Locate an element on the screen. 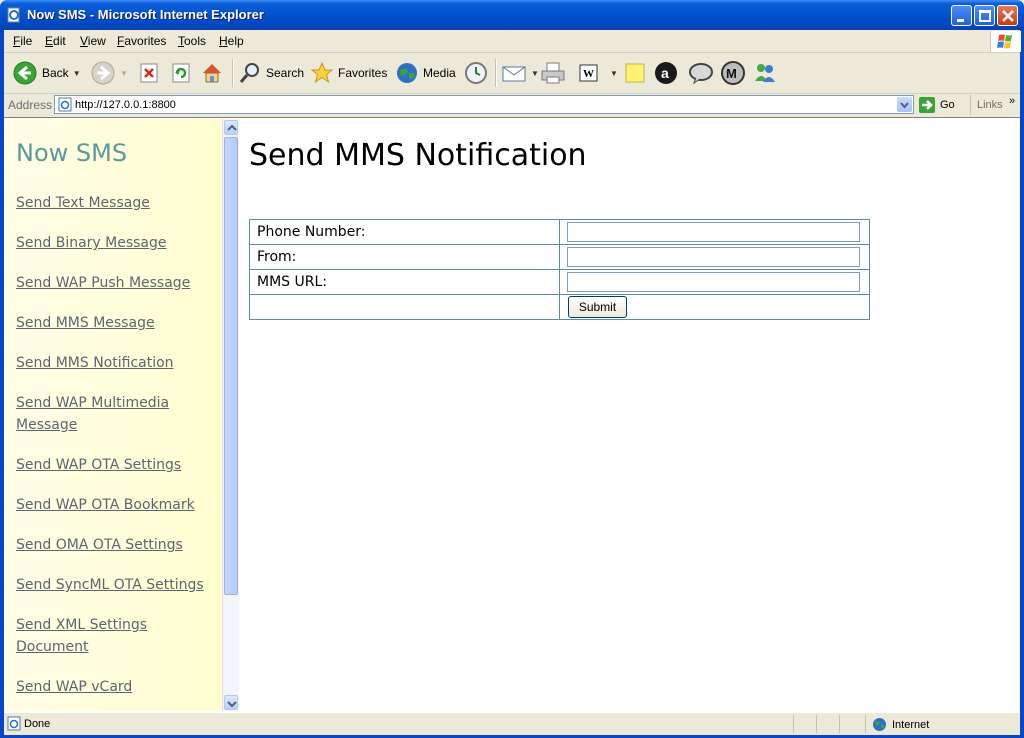 Image resolution: width=1024 pixels, height=738 pixels. security-zone: Internet is located at coordinates (900, 724).